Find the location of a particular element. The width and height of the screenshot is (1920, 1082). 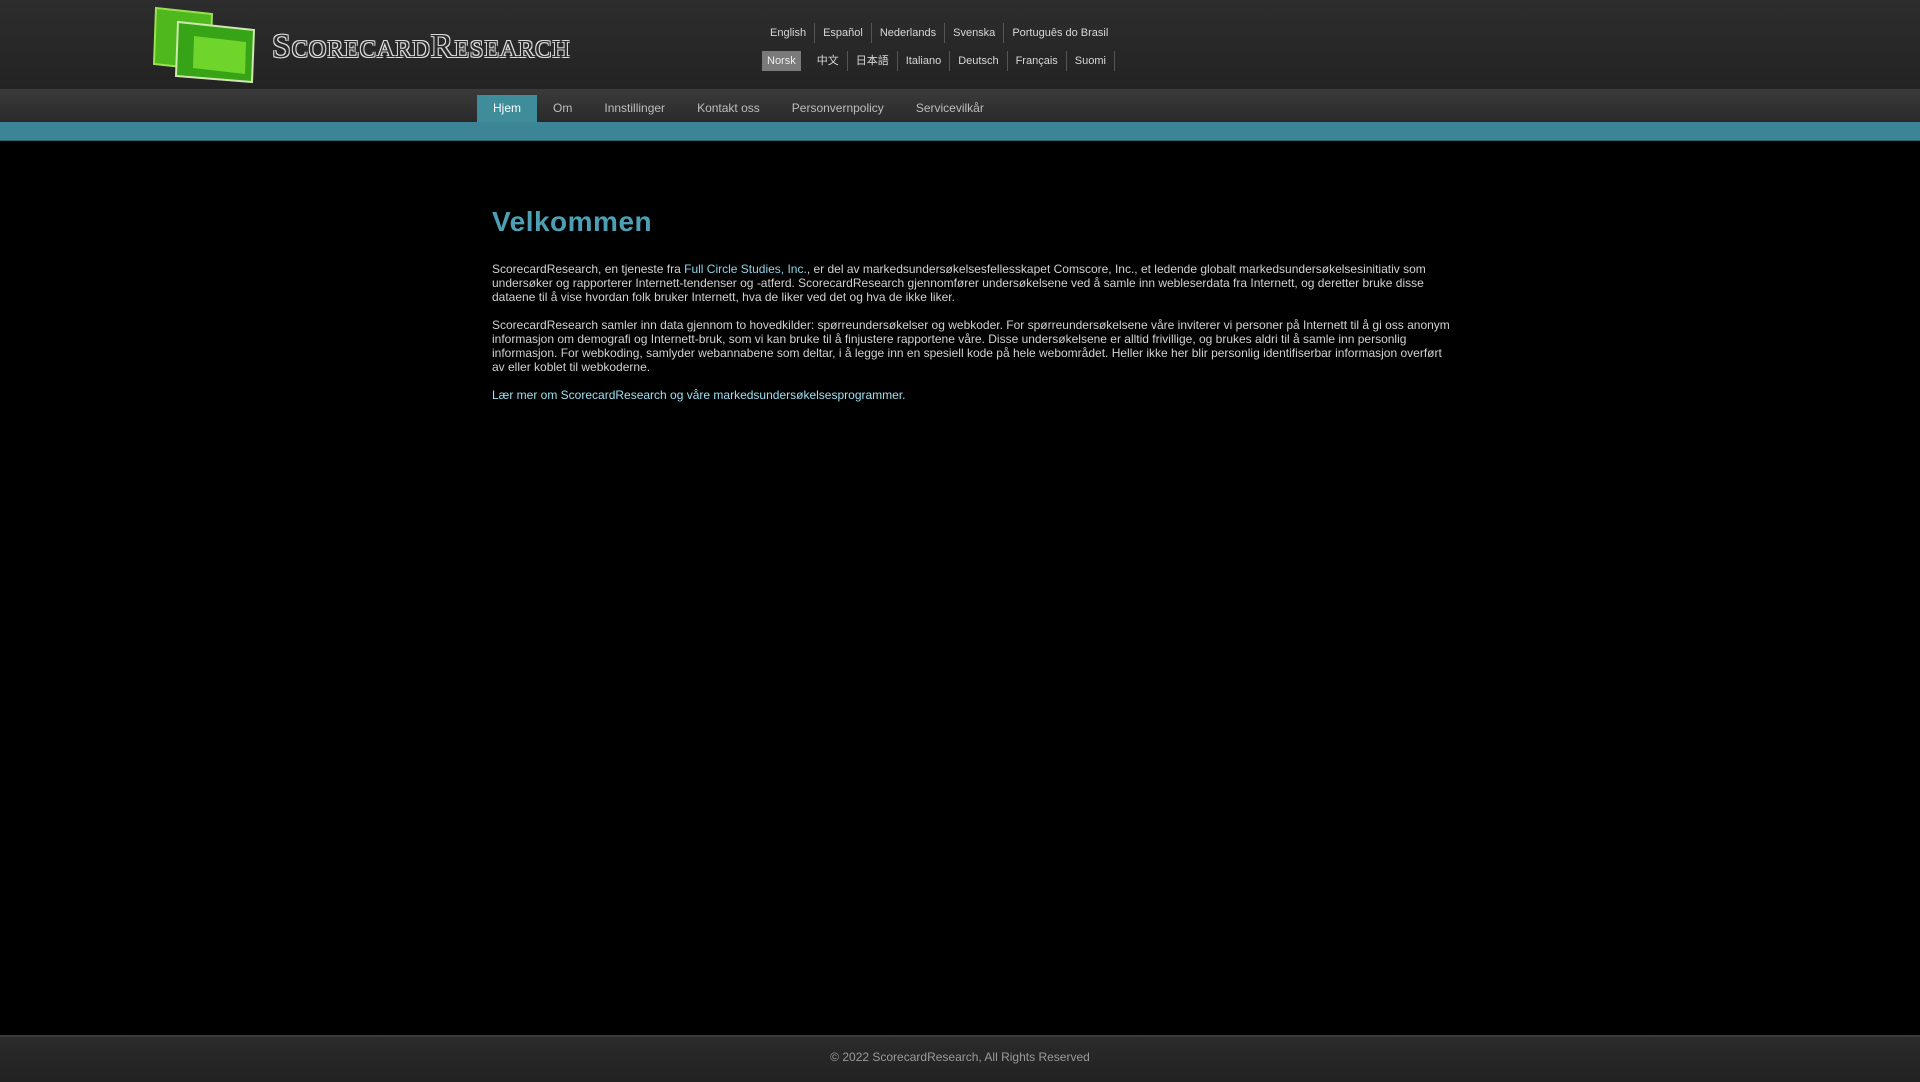

lang-deutsch: Deutsch is located at coordinates (979, 61).